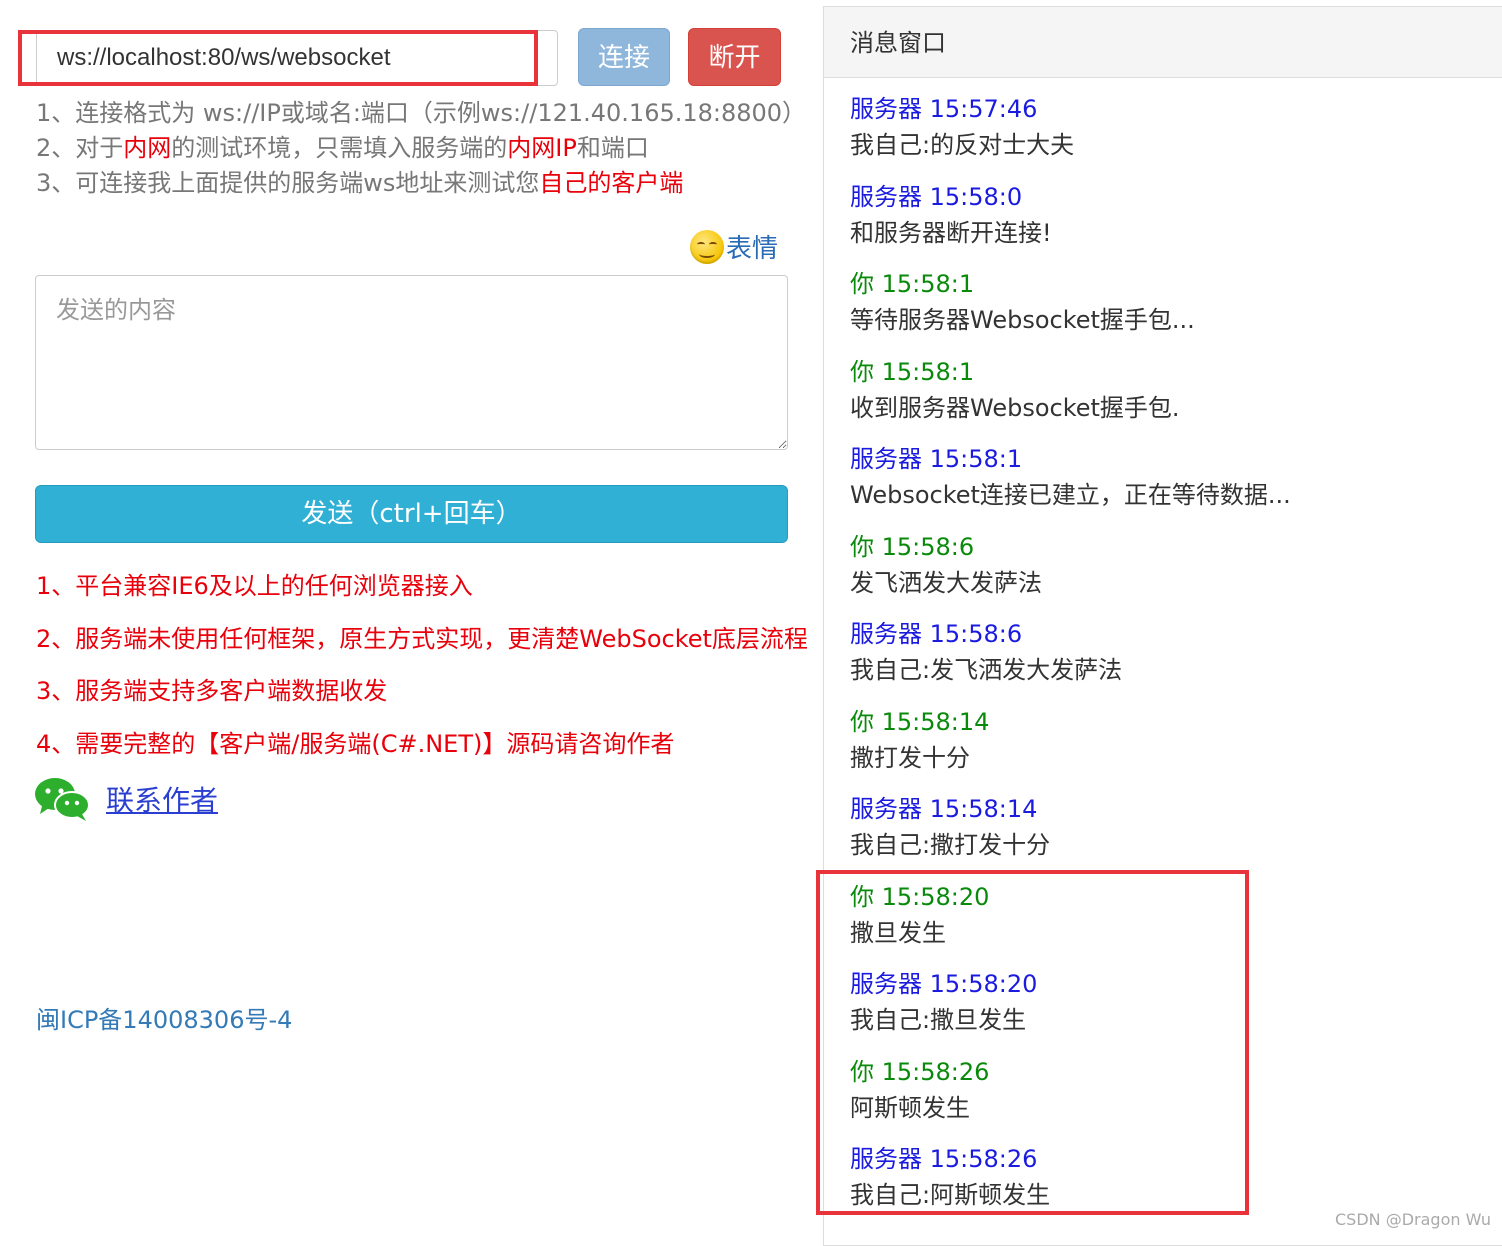 The height and width of the screenshot is (1246, 1502). What do you see at coordinates (624, 57) in the screenshot?
I see `connect-button: 连接` at bounding box center [624, 57].